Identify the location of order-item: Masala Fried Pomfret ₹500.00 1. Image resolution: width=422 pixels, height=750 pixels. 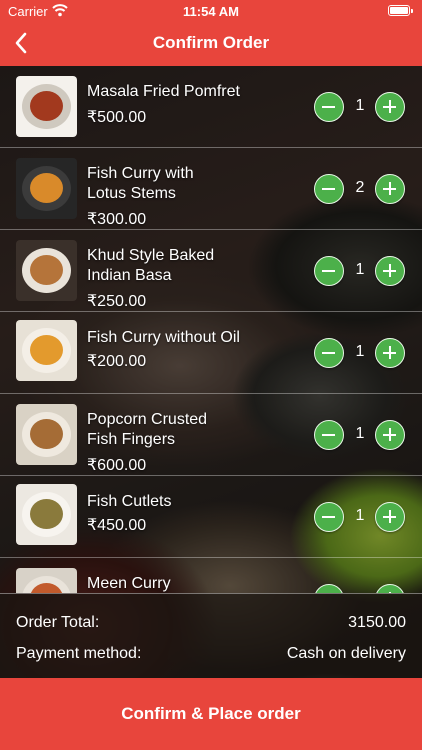
(211, 107).